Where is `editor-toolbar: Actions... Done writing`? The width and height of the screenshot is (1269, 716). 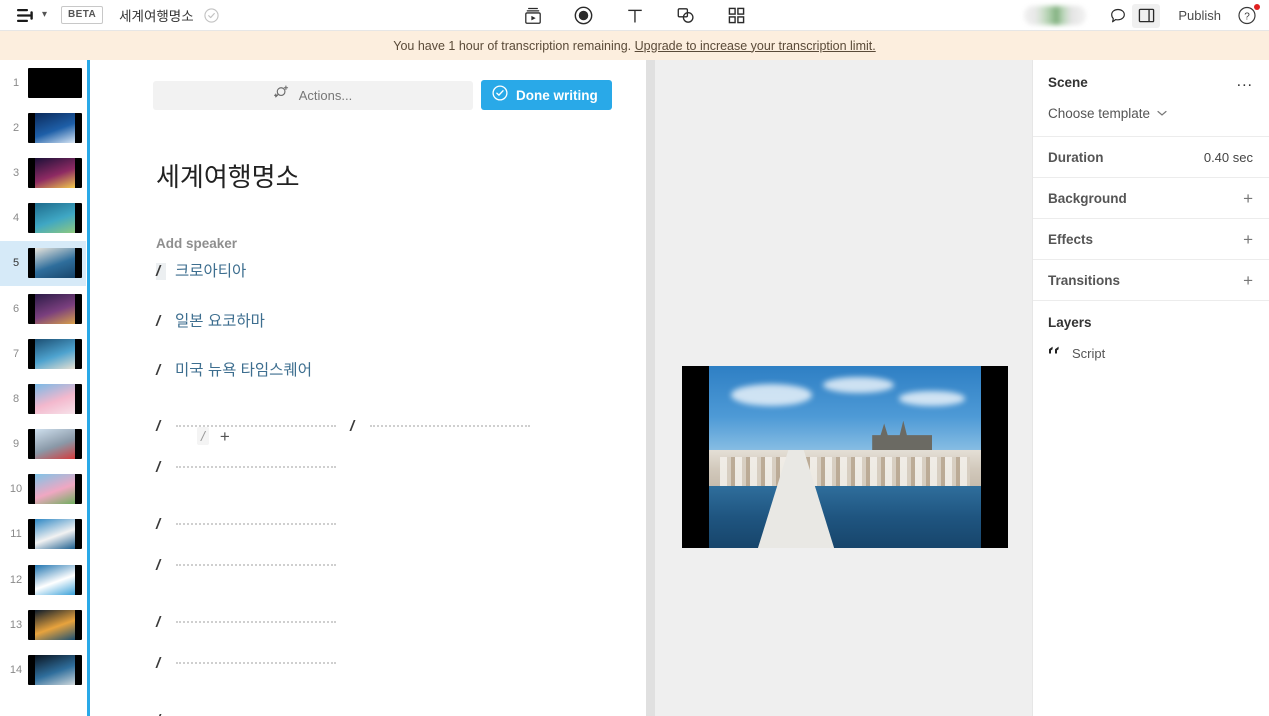
editor-toolbar: Actions... Done writing is located at coordinates (371, 85).